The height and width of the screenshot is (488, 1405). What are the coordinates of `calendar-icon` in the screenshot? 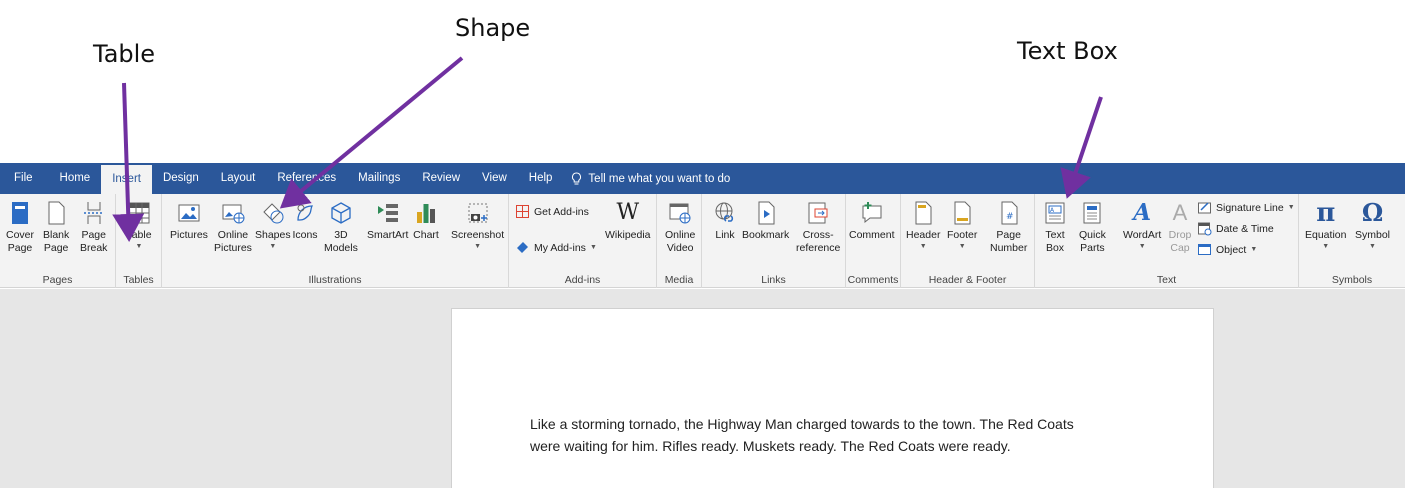 It's located at (1205, 229).